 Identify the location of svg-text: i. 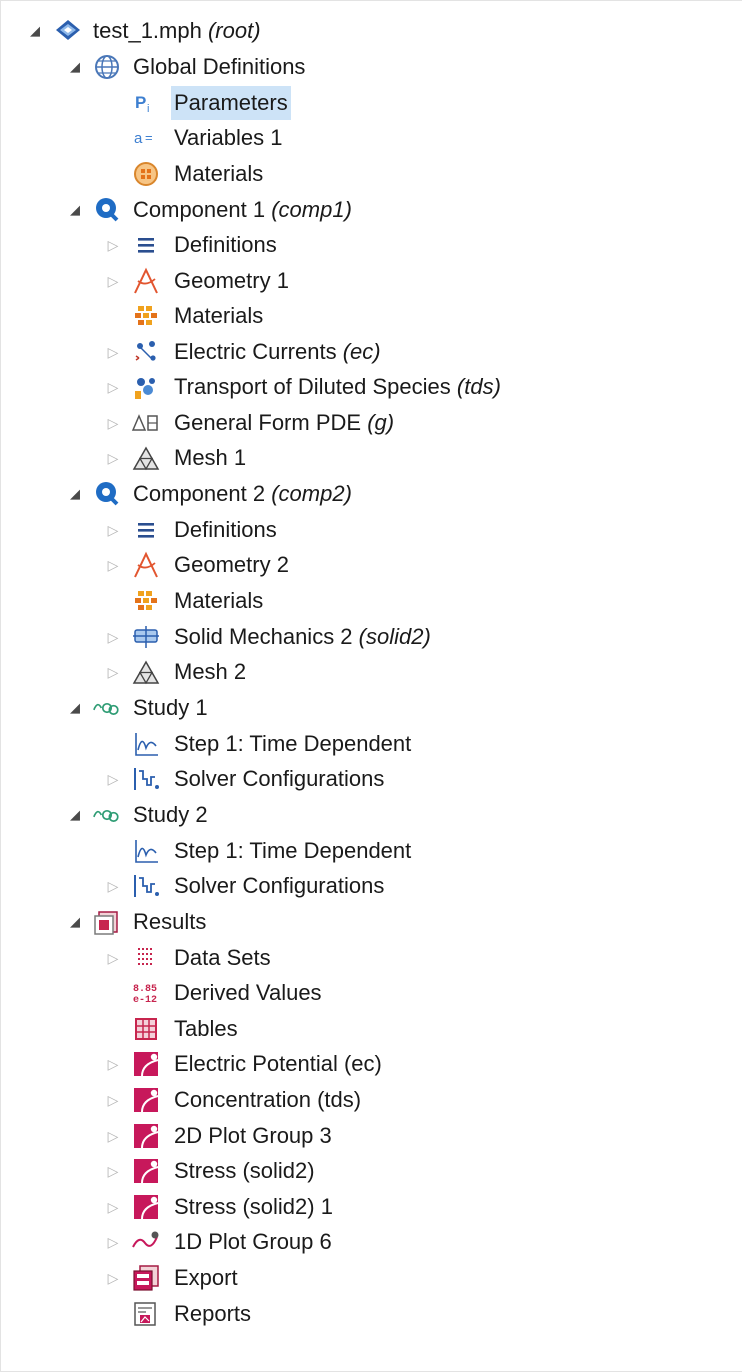
(148, 109).